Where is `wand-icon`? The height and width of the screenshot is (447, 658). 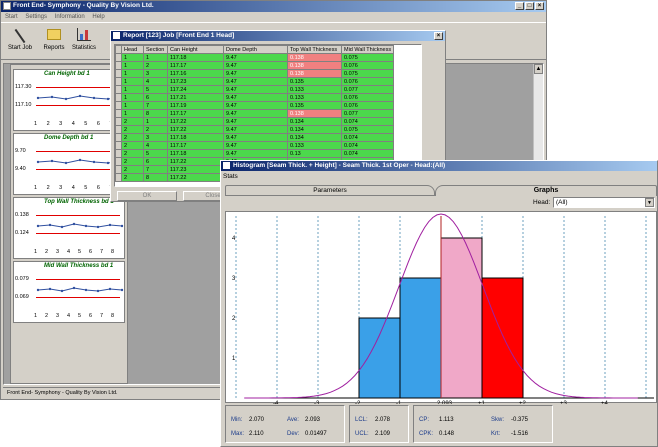
wand-icon is located at coordinates (20, 36).